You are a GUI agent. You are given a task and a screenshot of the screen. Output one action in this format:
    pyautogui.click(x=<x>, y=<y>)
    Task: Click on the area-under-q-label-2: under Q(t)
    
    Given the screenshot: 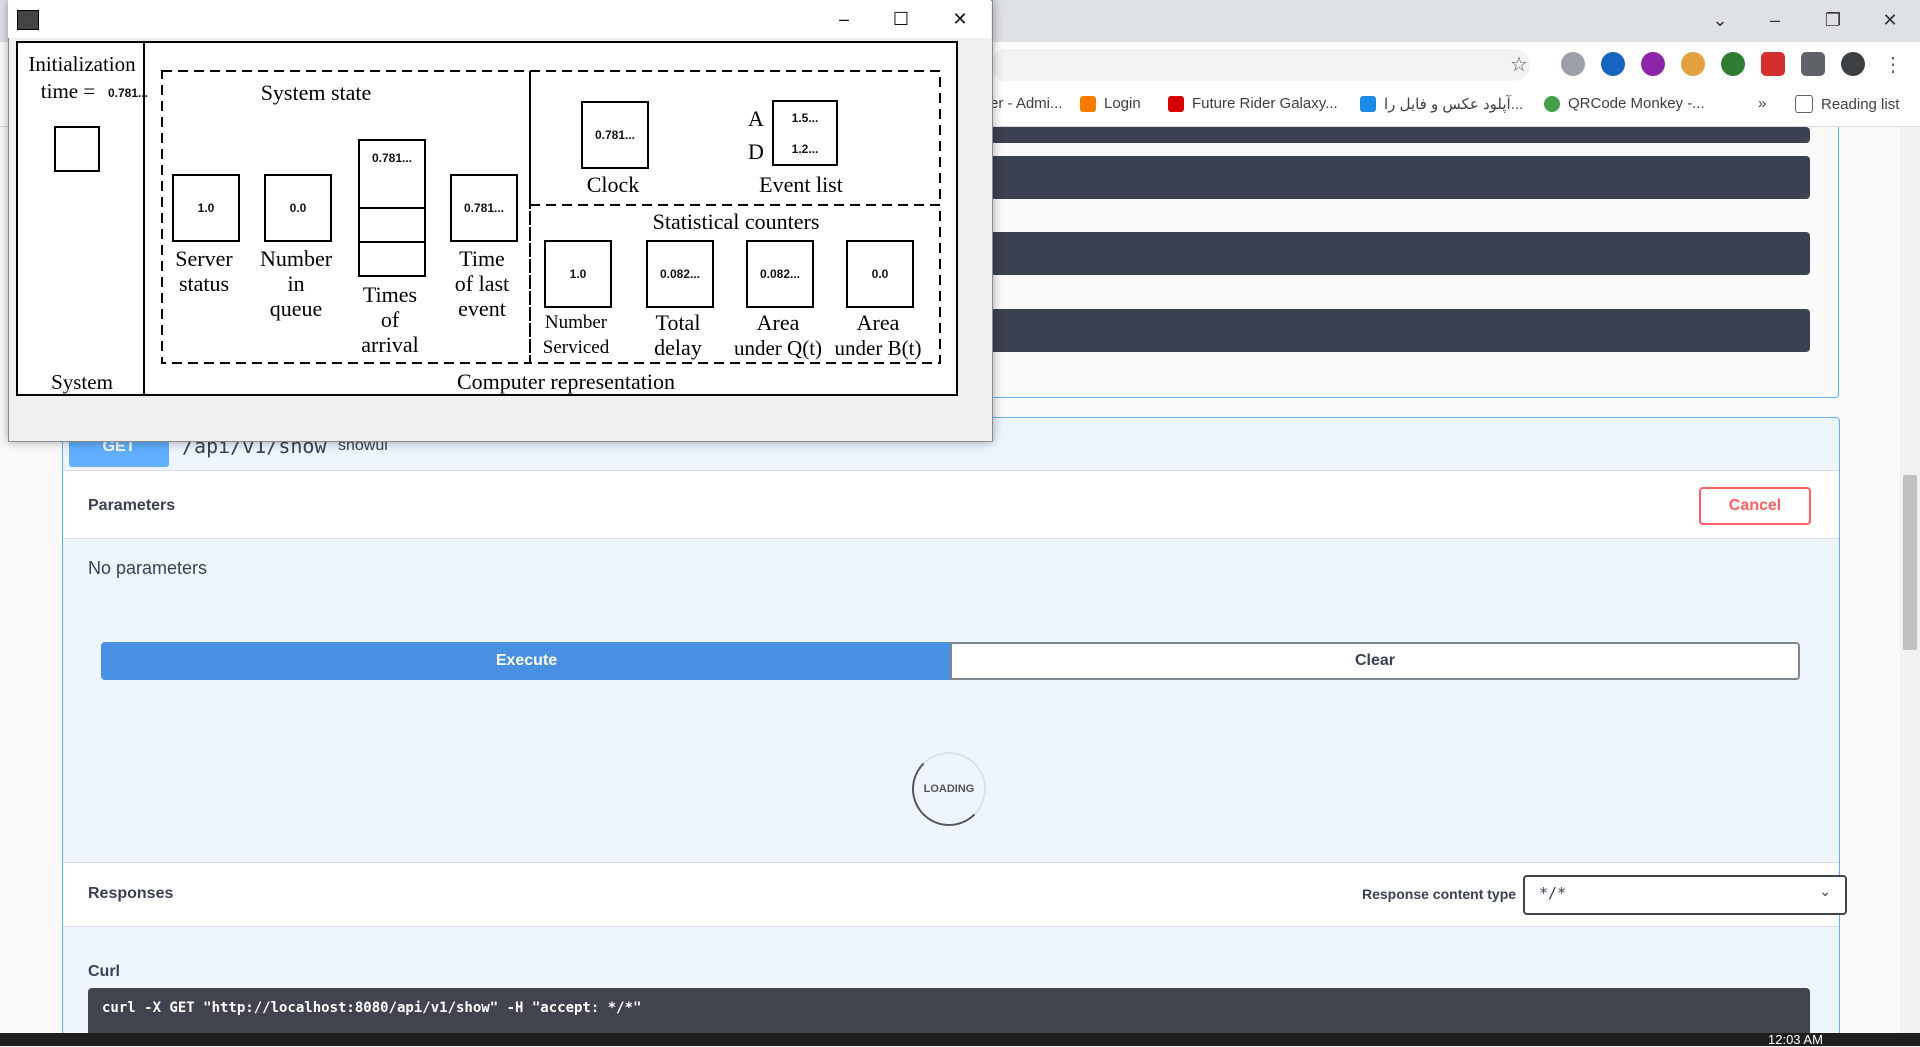 What is the action you would take?
    pyautogui.click(x=778, y=348)
    